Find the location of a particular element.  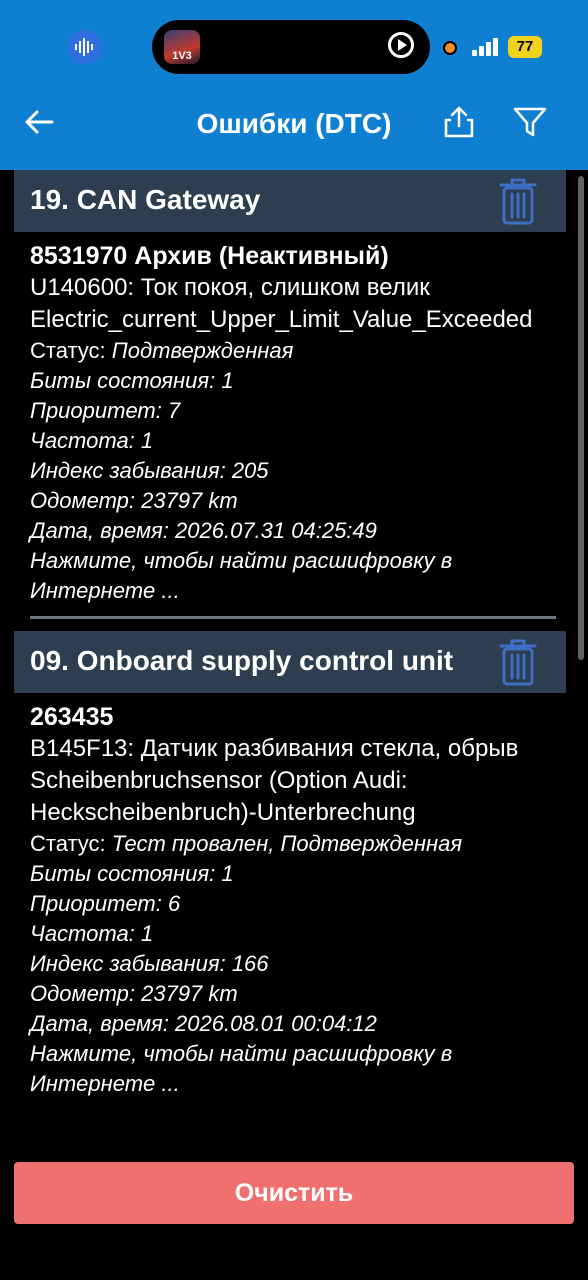

dtc-status: Статус: Тест провален, Подтвержденная is located at coordinates (246, 843).